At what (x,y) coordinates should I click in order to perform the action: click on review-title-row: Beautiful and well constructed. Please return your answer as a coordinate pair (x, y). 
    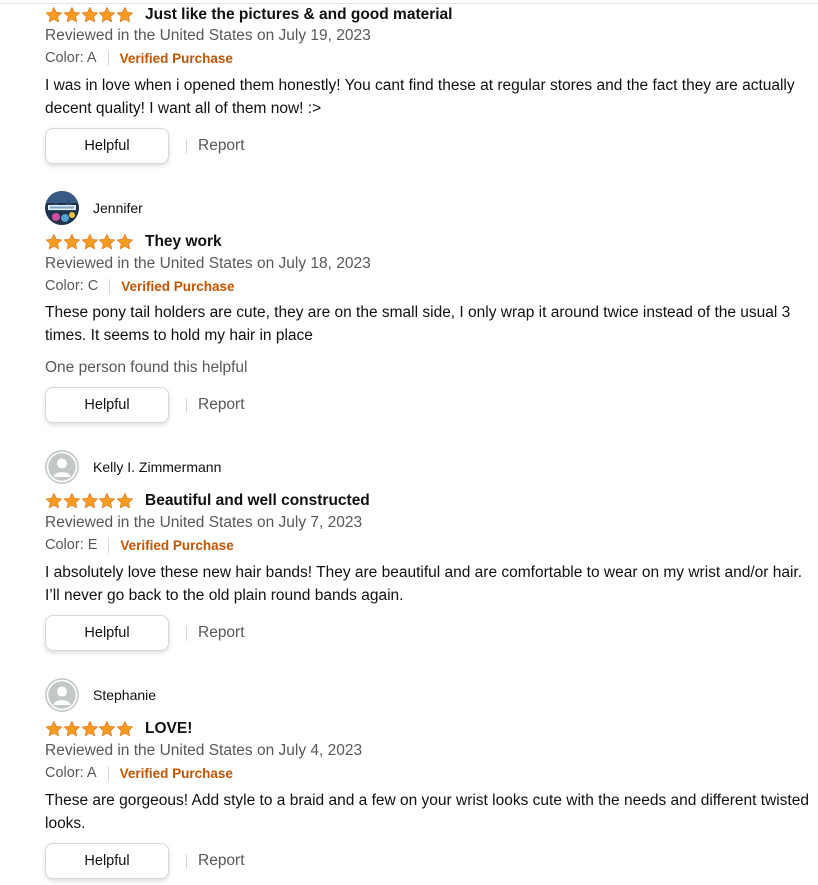
    Looking at the image, I should click on (207, 501).